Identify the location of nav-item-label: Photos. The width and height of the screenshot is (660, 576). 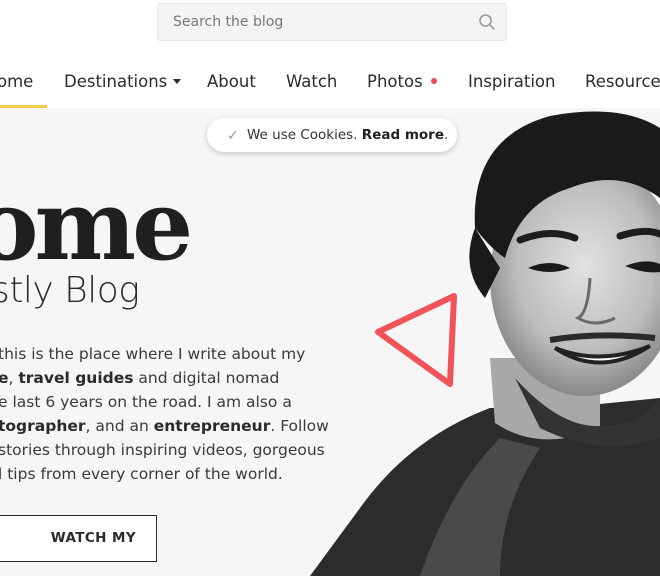
(395, 81).